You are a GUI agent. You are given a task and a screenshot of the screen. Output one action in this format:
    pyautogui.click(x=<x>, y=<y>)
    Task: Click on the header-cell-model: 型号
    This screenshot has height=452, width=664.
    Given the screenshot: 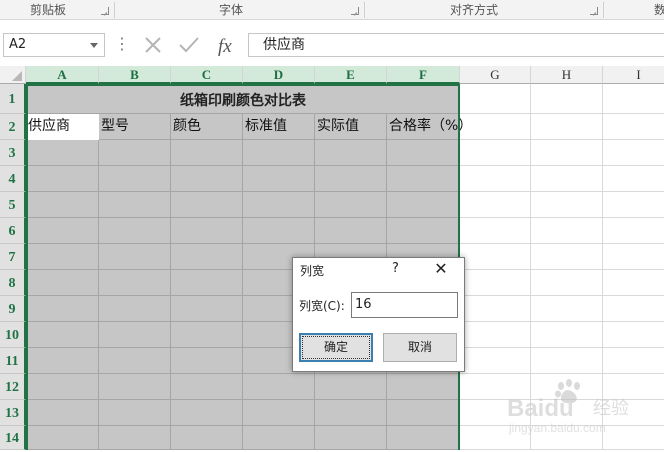 What is the action you would take?
    pyautogui.click(x=135, y=127)
    